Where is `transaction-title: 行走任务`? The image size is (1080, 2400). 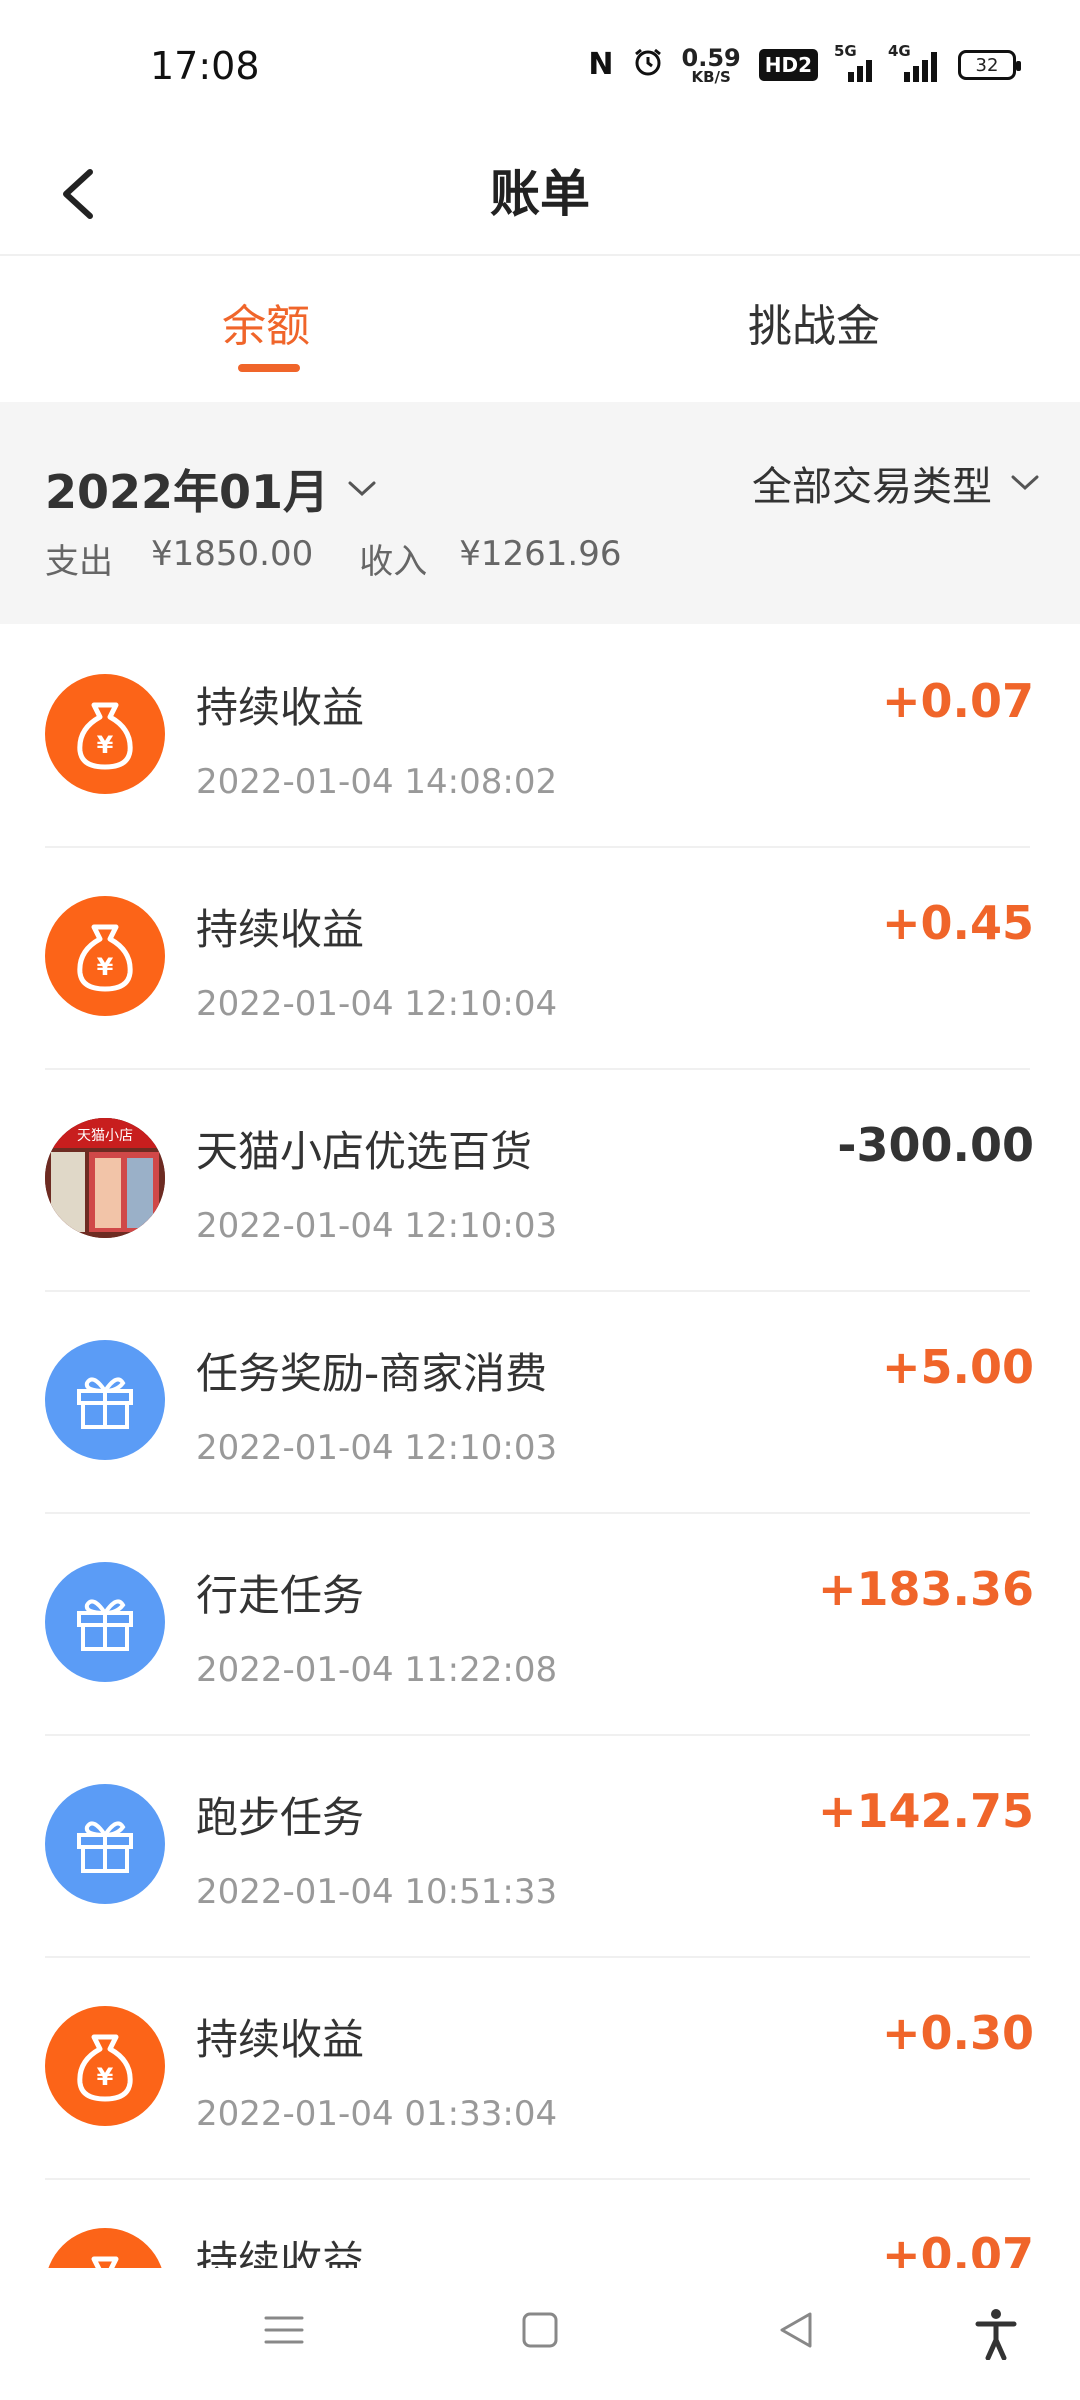
transaction-title: 行走任务 is located at coordinates (280, 1595).